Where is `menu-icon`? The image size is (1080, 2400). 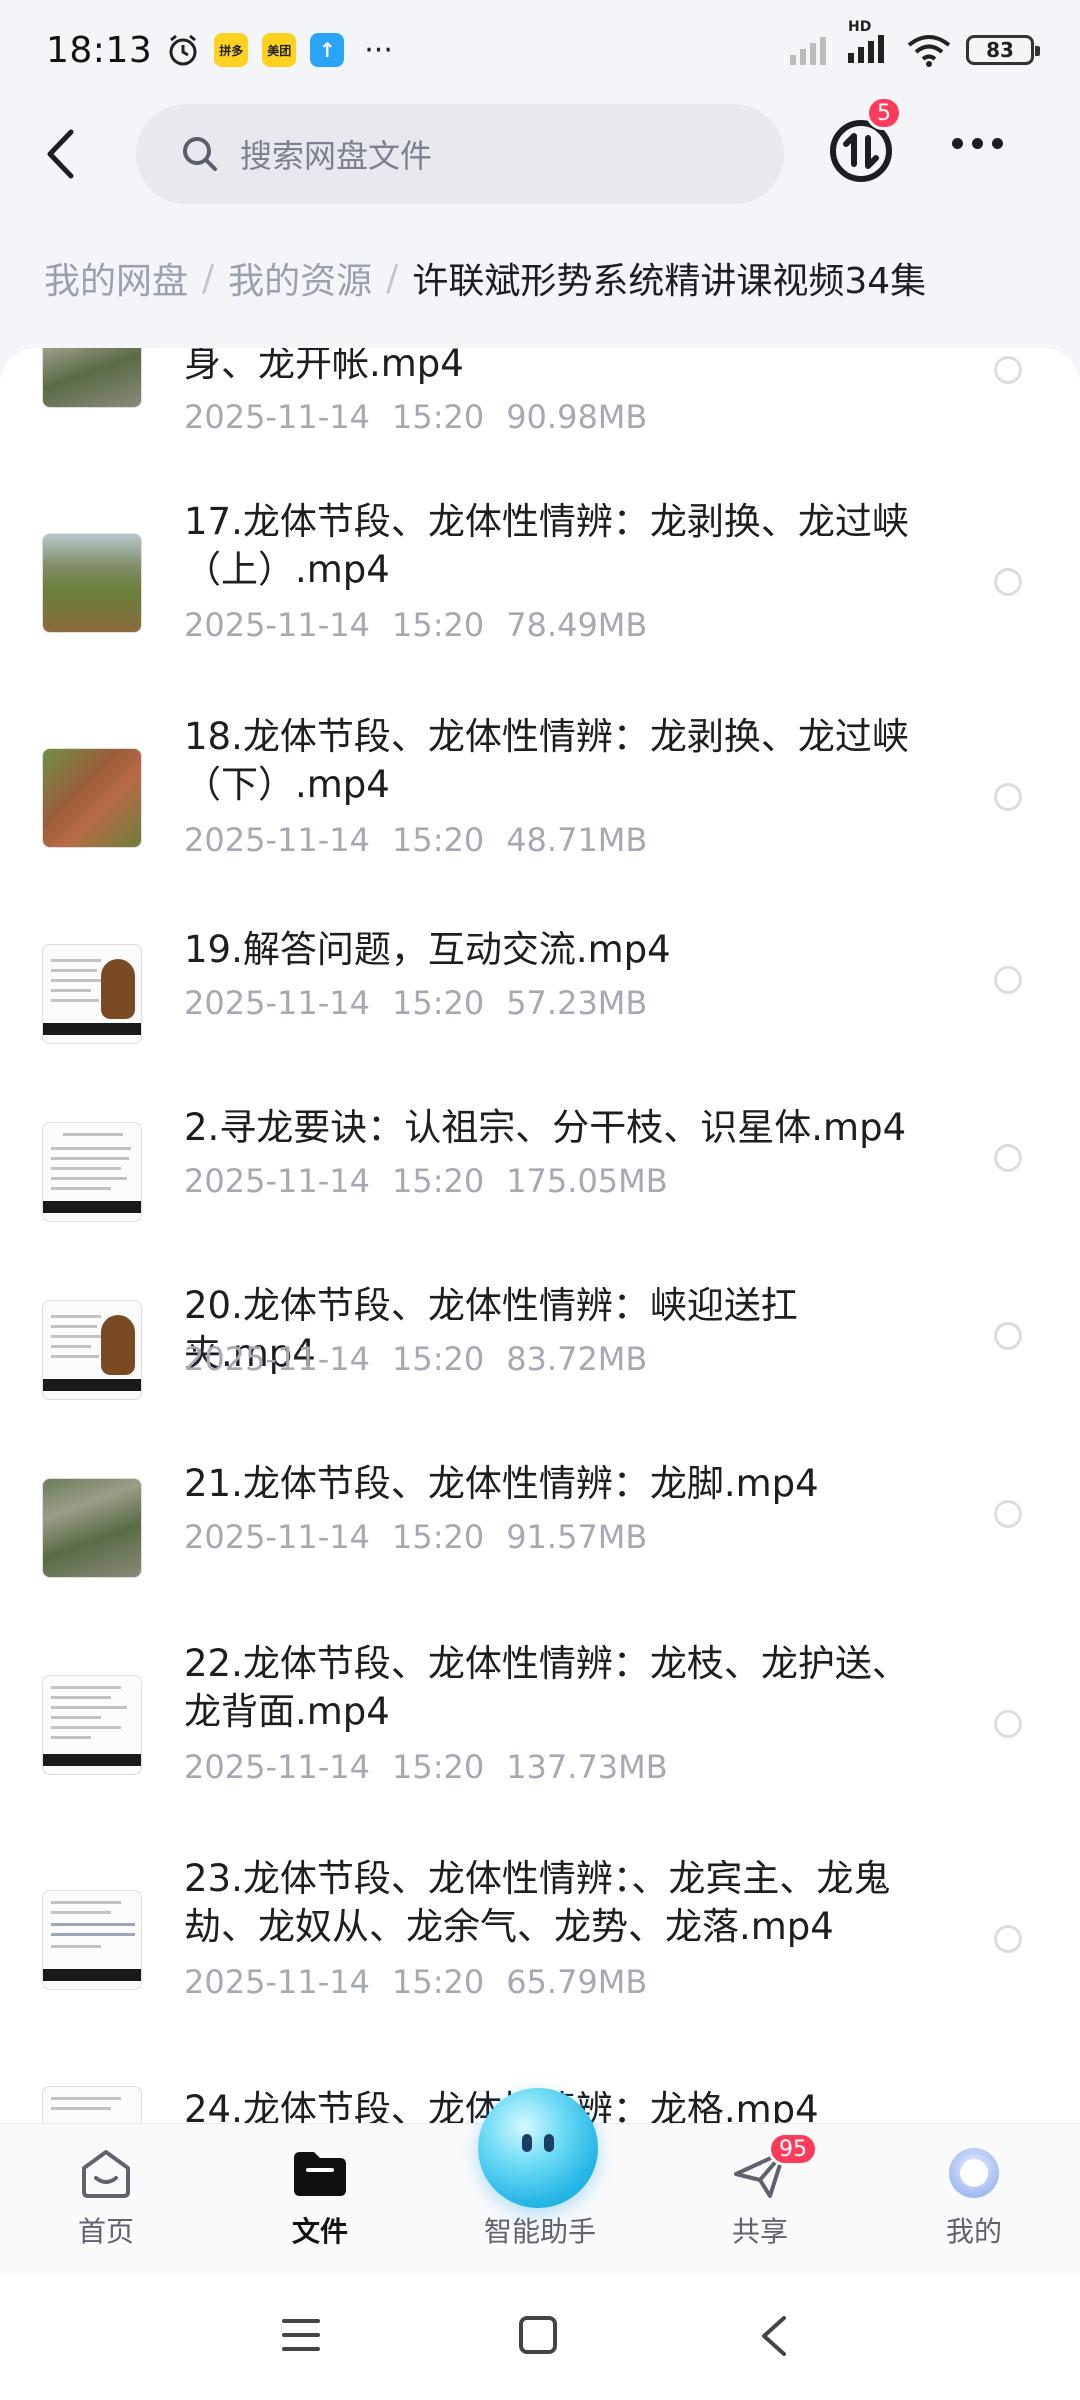
menu-icon is located at coordinates (301, 2335).